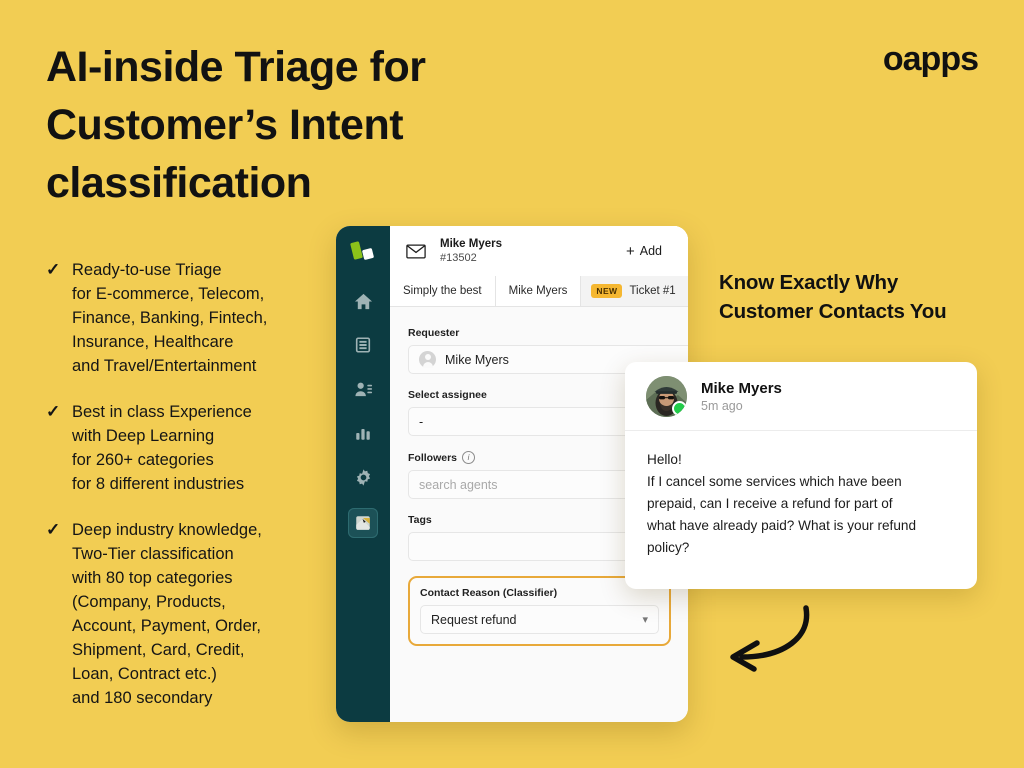 This screenshot has height=768, width=1024. I want to click on secondary-heading-line-2: Customer Contacts You, so click(833, 312).